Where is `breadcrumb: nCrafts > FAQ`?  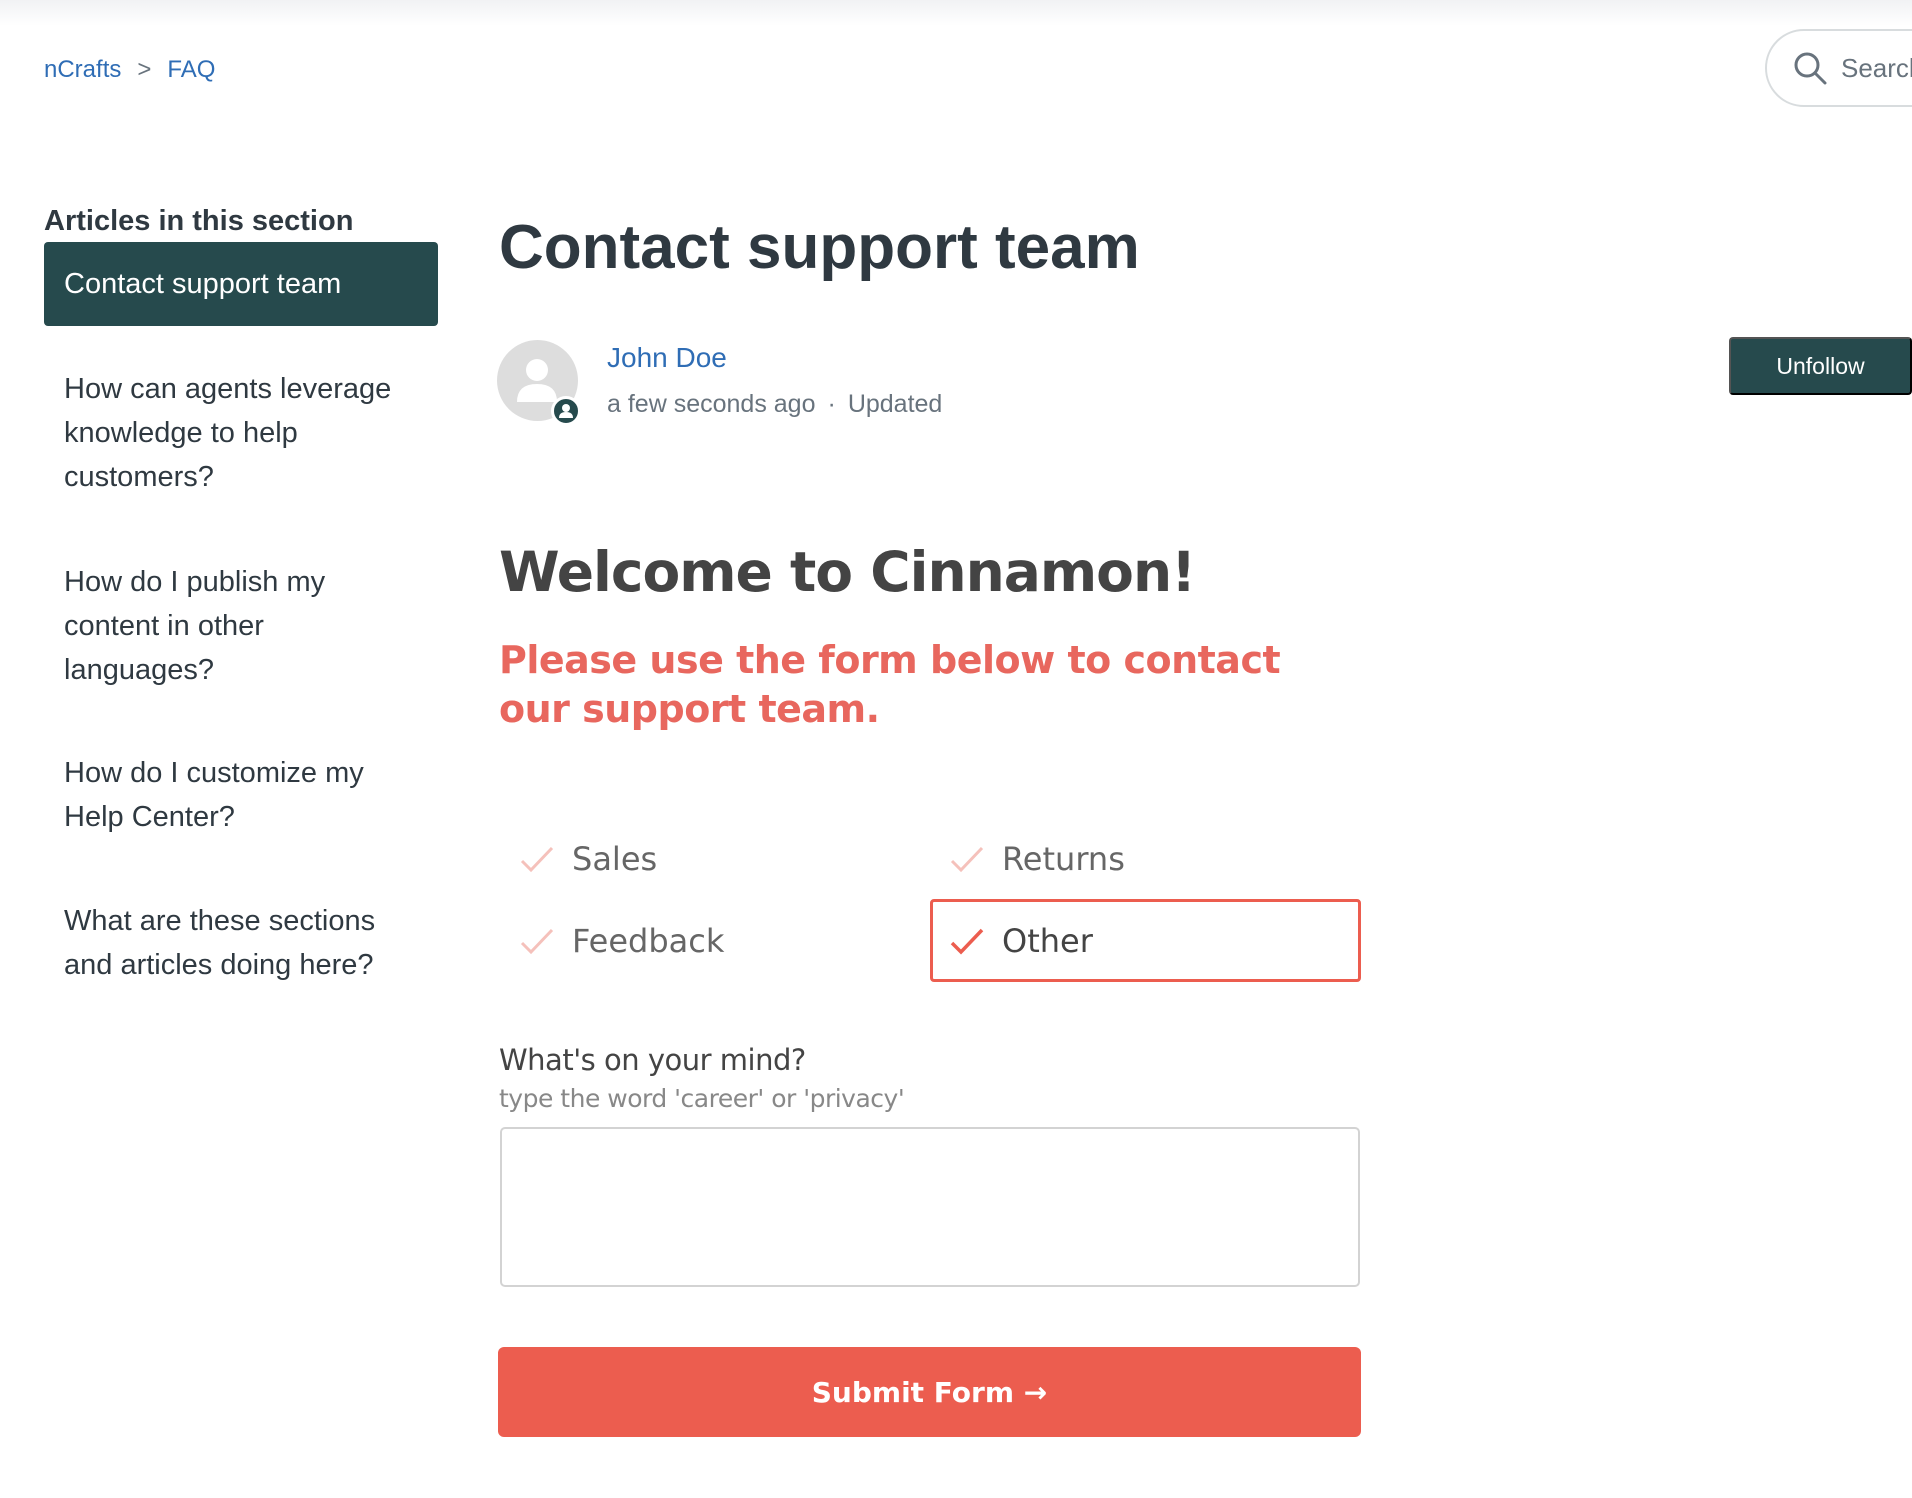 breadcrumb: nCrafts > FAQ is located at coordinates (129, 70).